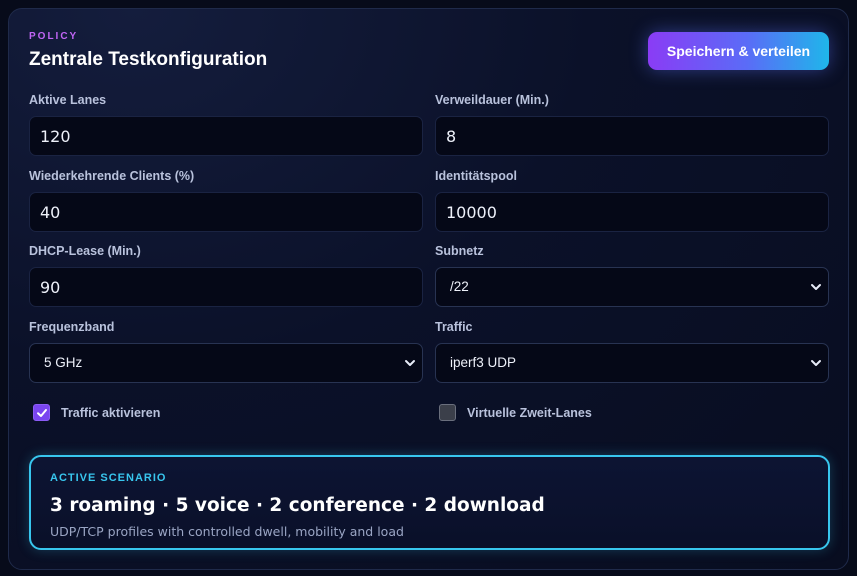 The height and width of the screenshot is (576, 857). What do you see at coordinates (483, 362) in the screenshot?
I see `traffic-selected-value: iperf3 UDP` at bounding box center [483, 362].